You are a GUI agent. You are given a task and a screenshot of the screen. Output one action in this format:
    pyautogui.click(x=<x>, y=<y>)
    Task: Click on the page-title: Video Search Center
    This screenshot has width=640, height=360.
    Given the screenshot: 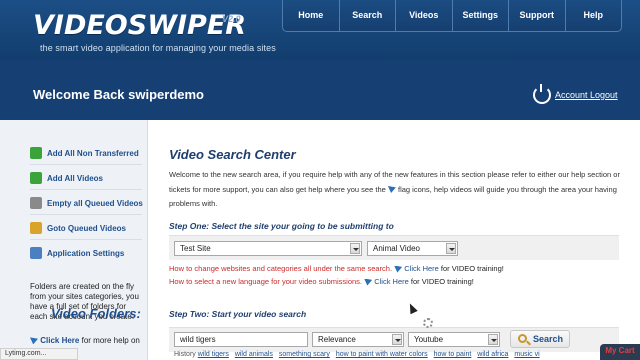 What is the action you would take?
    pyautogui.click(x=232, y=154)
    